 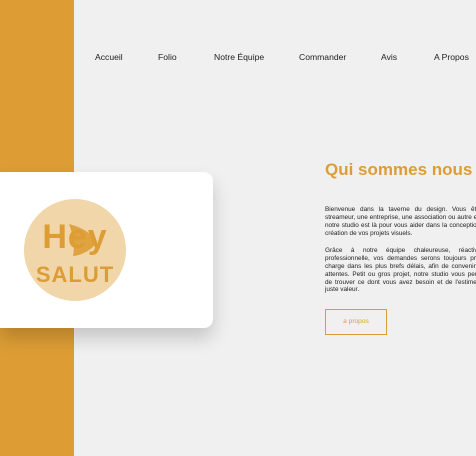 I want to click on nav-item-accueil: Accueil, so click(x=109, y=57).